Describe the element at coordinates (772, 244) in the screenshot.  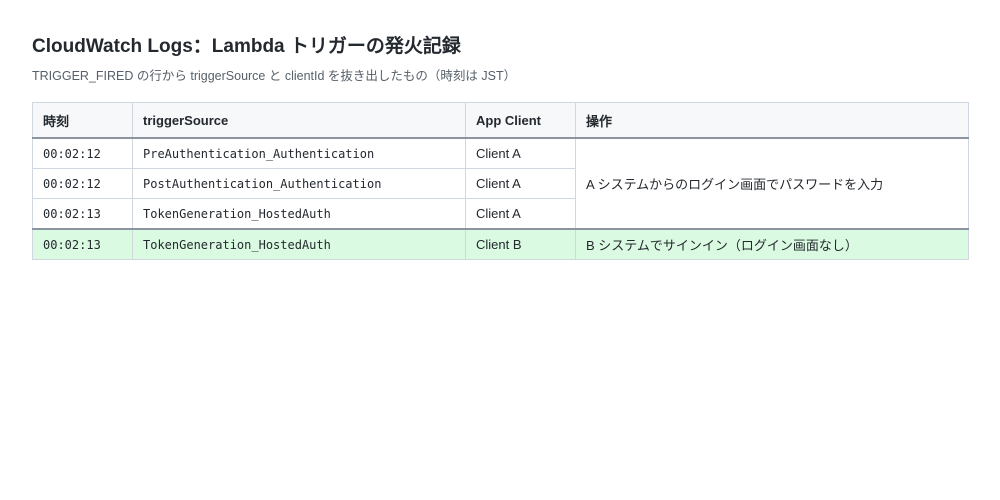
I see `cell-operation: B システムでサインイン（ログイン画面なし）` at that location.